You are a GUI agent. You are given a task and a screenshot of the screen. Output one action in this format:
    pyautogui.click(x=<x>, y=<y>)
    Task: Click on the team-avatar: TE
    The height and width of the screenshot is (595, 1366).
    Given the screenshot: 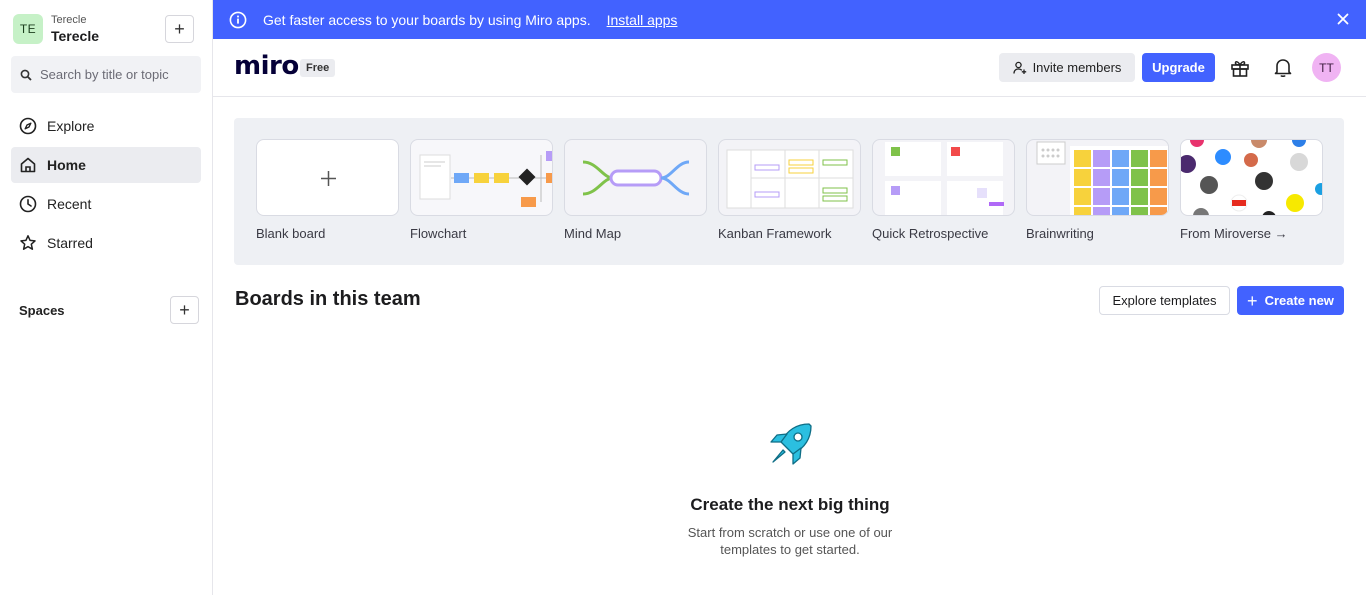 What is the action you would take?
    pyautogui.click(x=28, y=29)
    